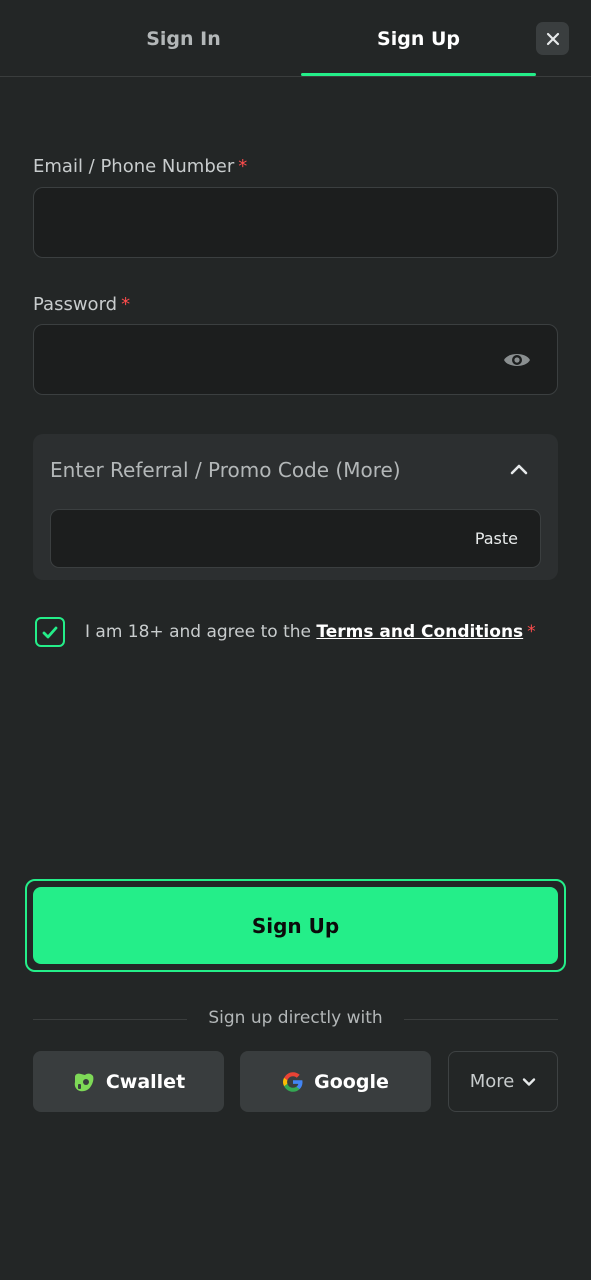 This screenshot has width=591, height=1280. I want to click on close-icon, so click(552, 38).